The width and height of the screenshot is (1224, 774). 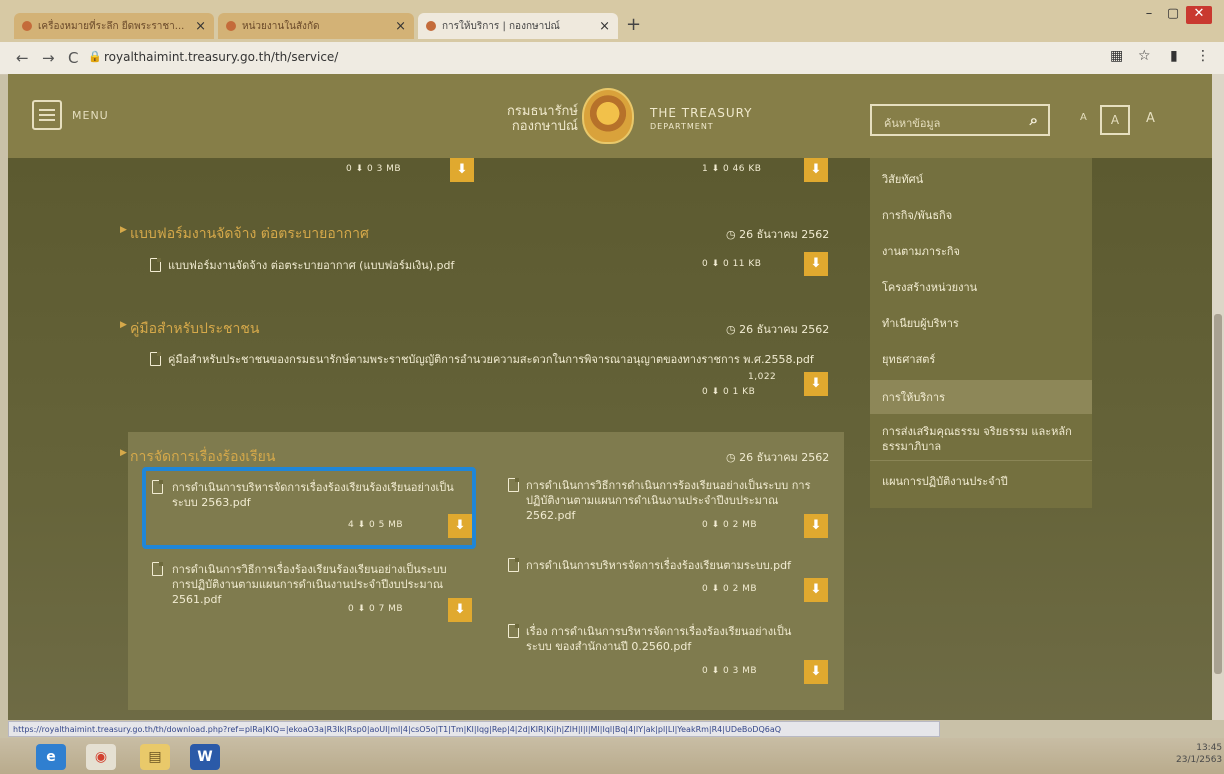 I want to click on back-button: ←, so click(x=22, y=58).